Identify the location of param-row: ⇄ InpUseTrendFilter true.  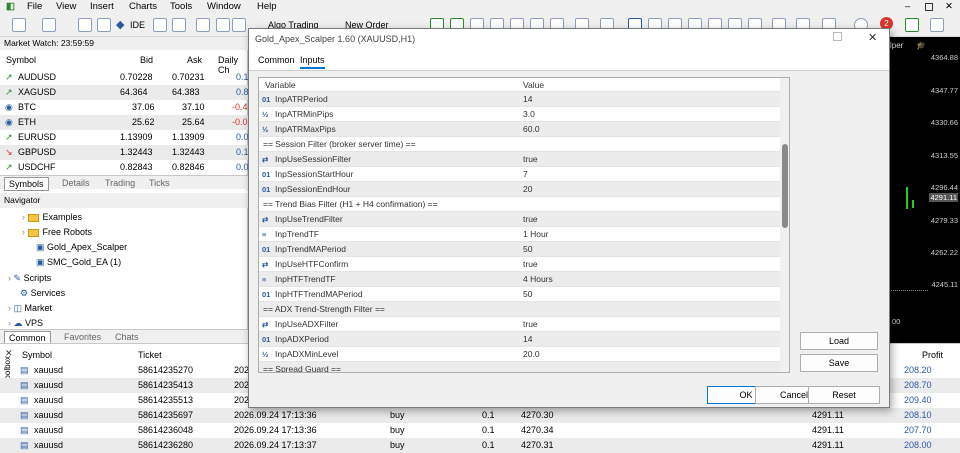
(519, 219).